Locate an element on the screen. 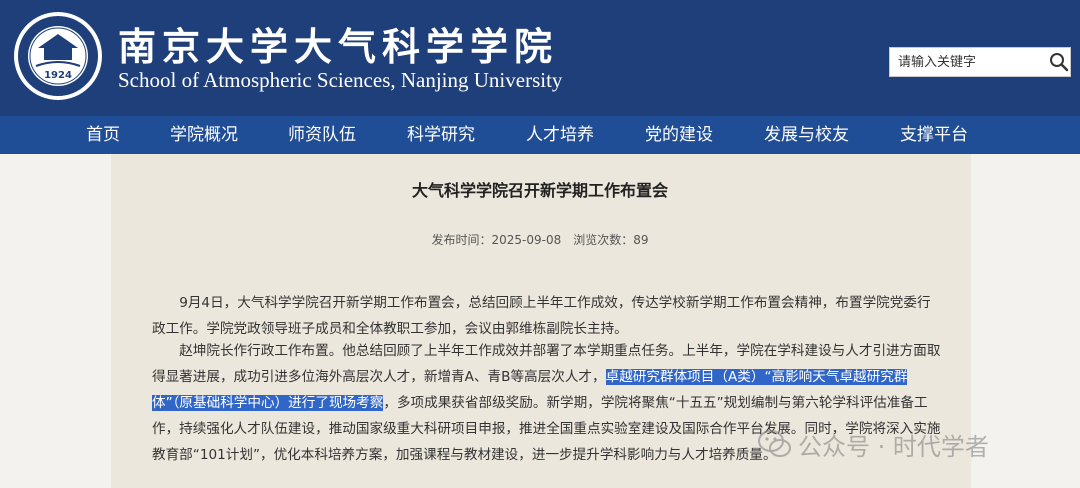 This screenshot has height=488, width=1080. nav-item-research: 科学研究 is located at coordinates (441, 135).